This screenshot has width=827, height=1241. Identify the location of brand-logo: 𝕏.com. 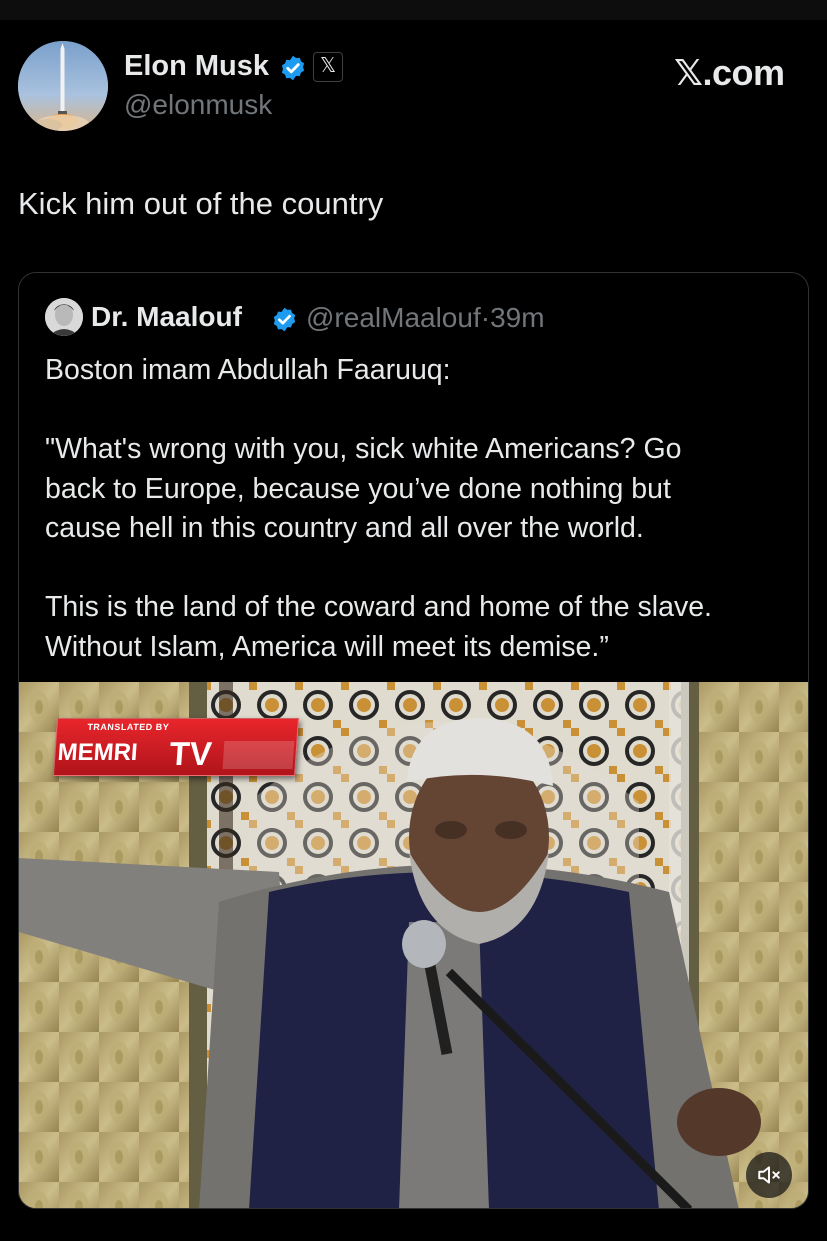
(729, 72).